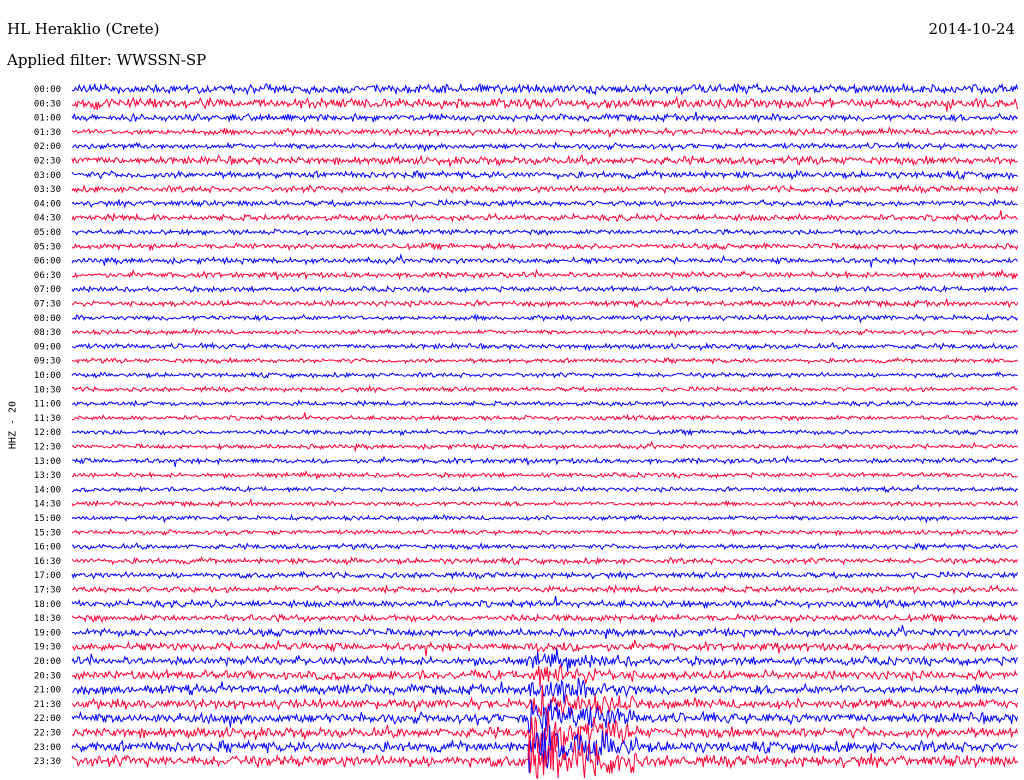  Describe the element at coordinates (47, 219) in the screenshot. I see `row-label: 04:30` at that location.